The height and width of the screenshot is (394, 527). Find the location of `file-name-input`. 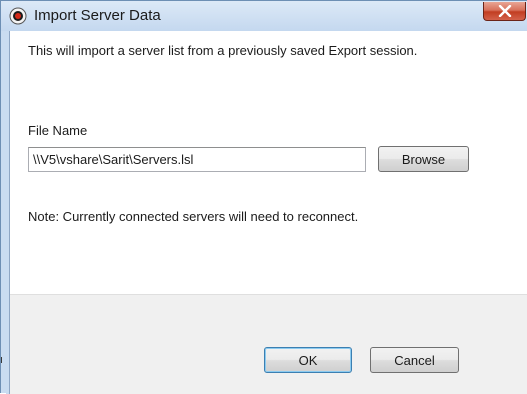

file-name-input is located at coordinates (197, 159).